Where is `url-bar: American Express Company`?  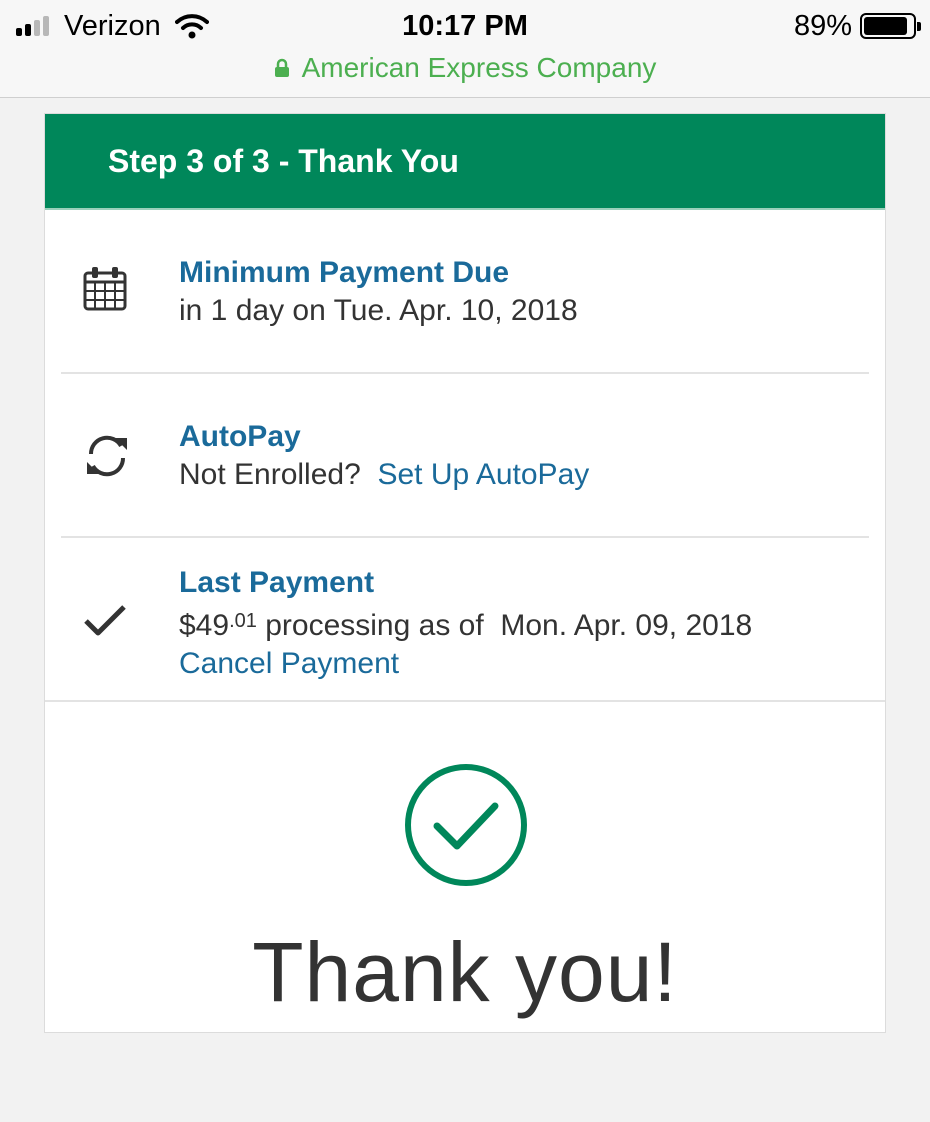 url-bar: American Express Company is located at coordinates (465, 68).